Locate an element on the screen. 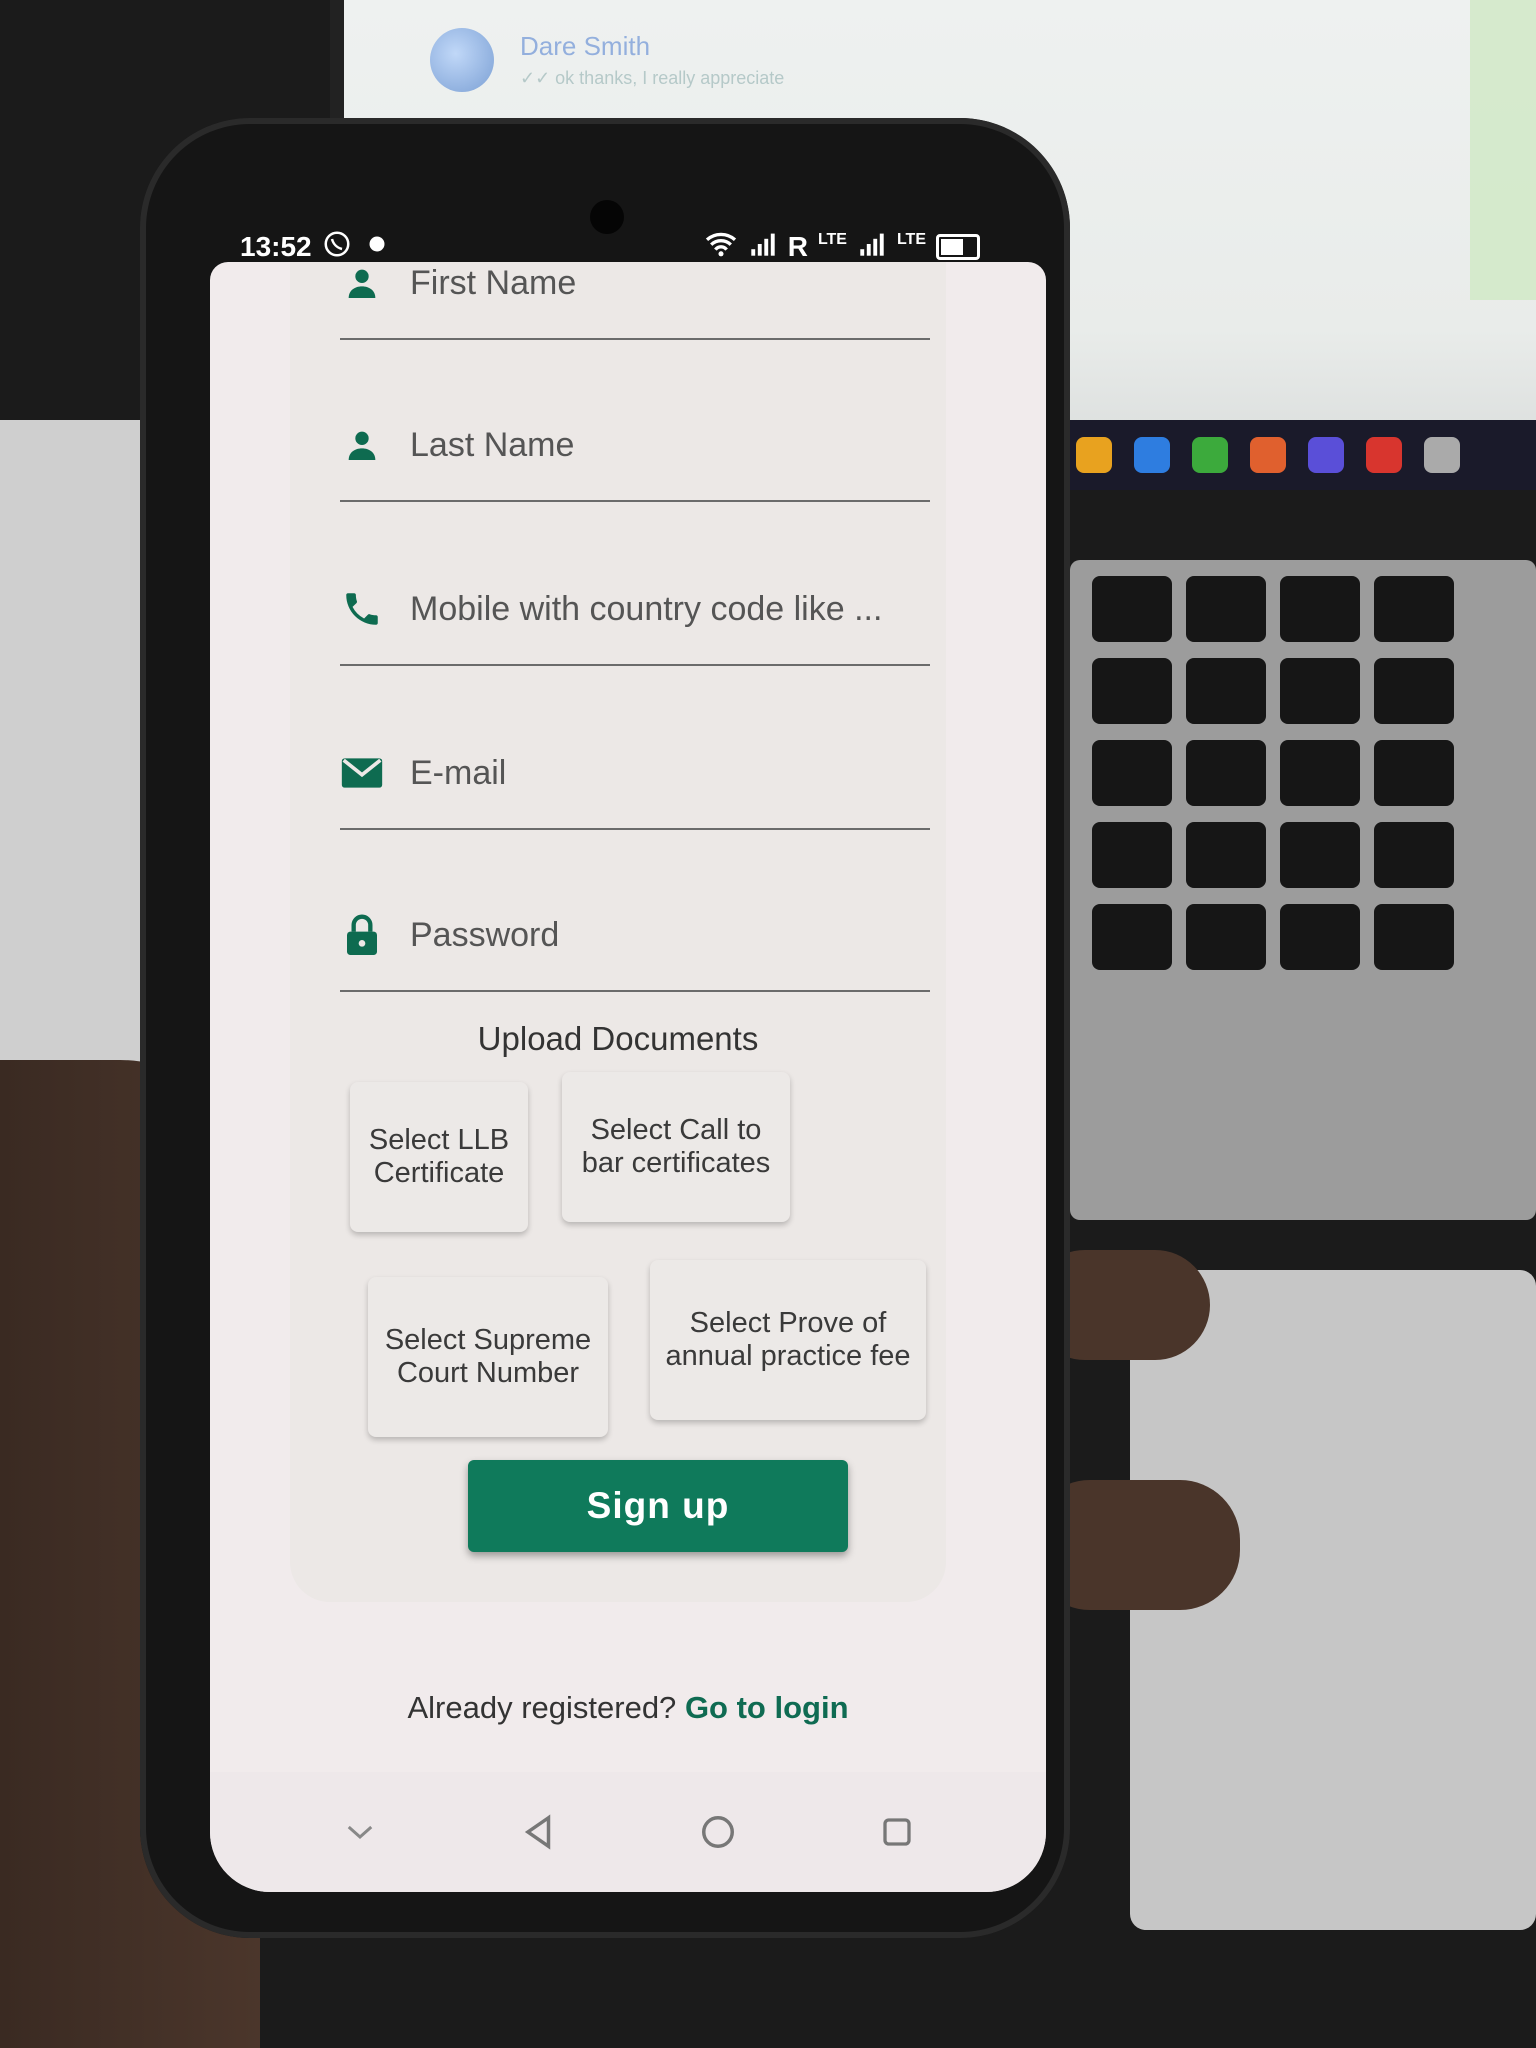 This screenshot has height=2048, width=1536. recents-icon is located at coordinates (897, 1832).